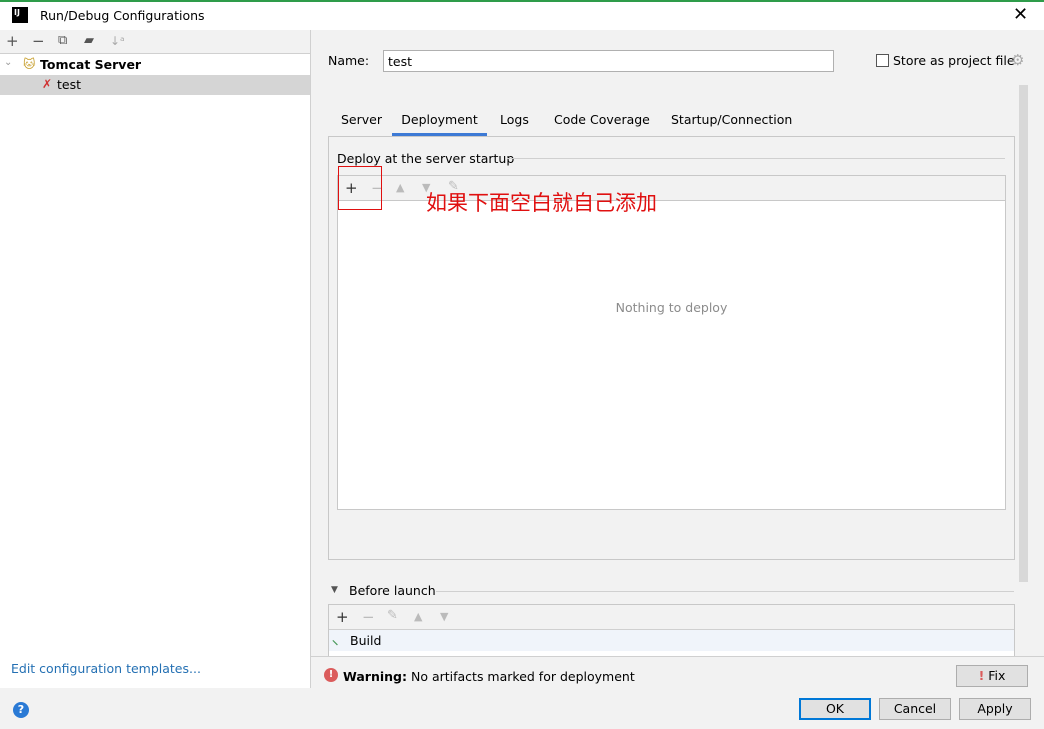 This screenshot has height=729, width=1044. Describe the element at coordinates (392, 590) in the screenshot. I see `before-launch-title: Before launch` at that location.